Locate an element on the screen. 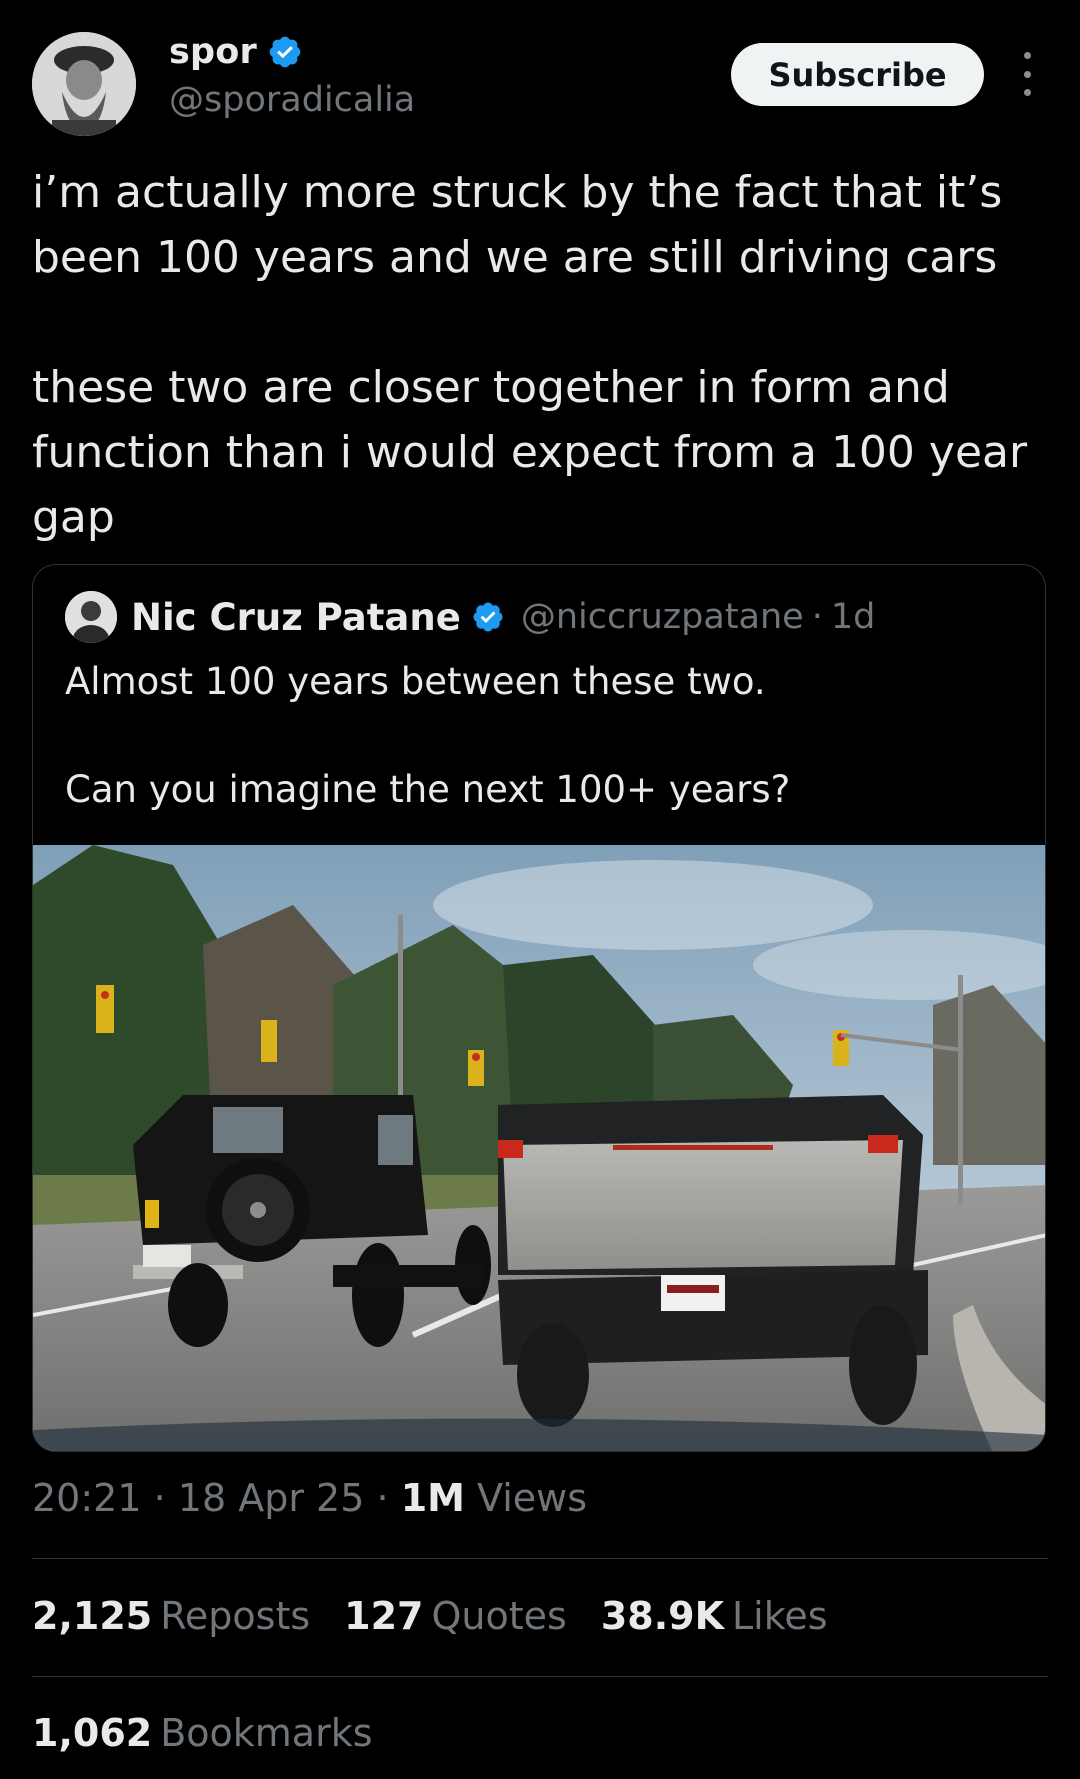  more-vertical-icon is located at coordinates (1027, 74).